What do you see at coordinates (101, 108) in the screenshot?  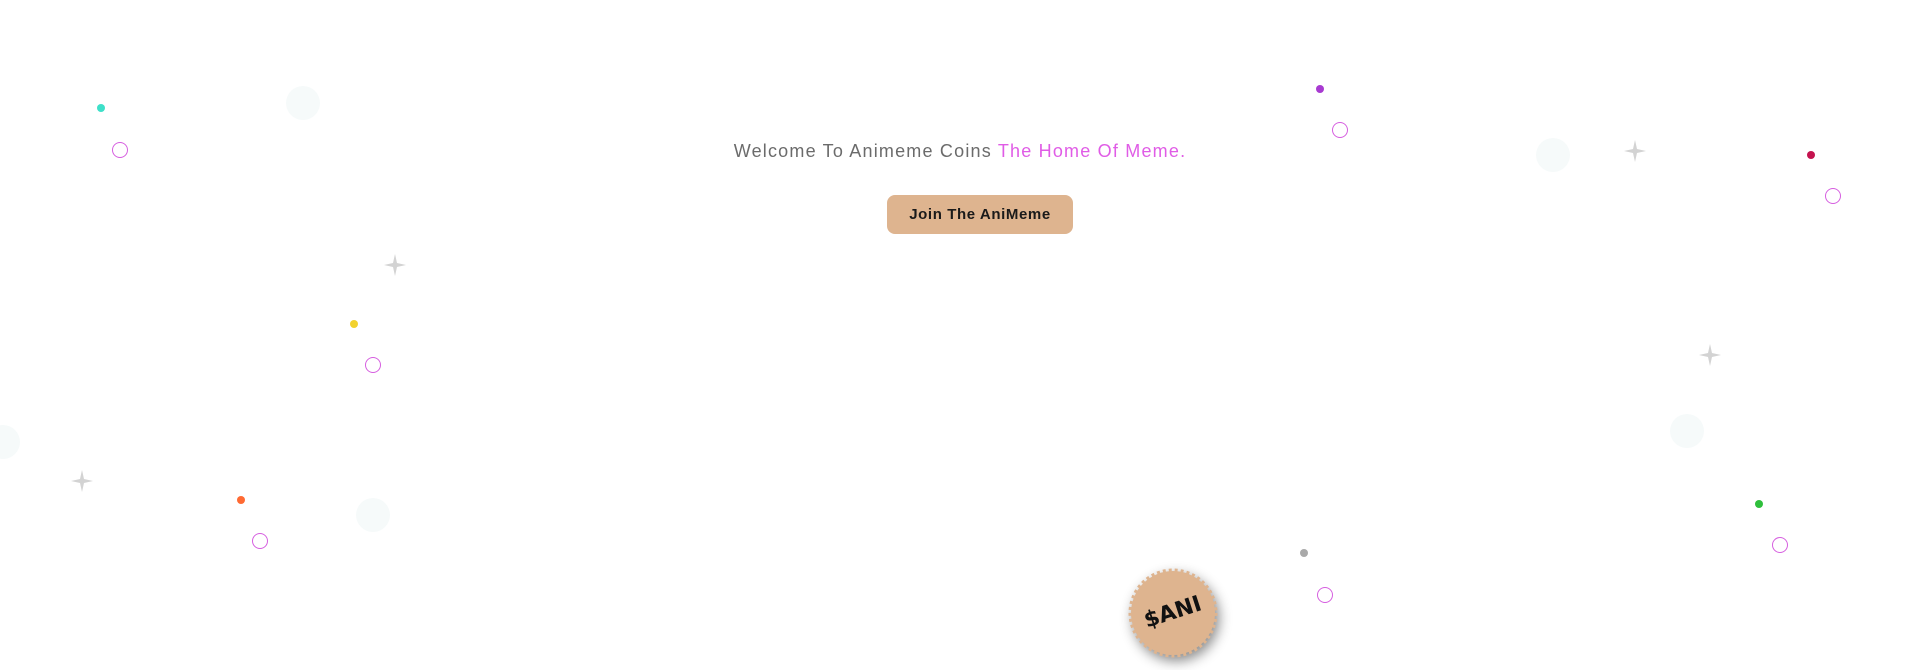 I see `cyan-dot` at bounding box center [101, 108].